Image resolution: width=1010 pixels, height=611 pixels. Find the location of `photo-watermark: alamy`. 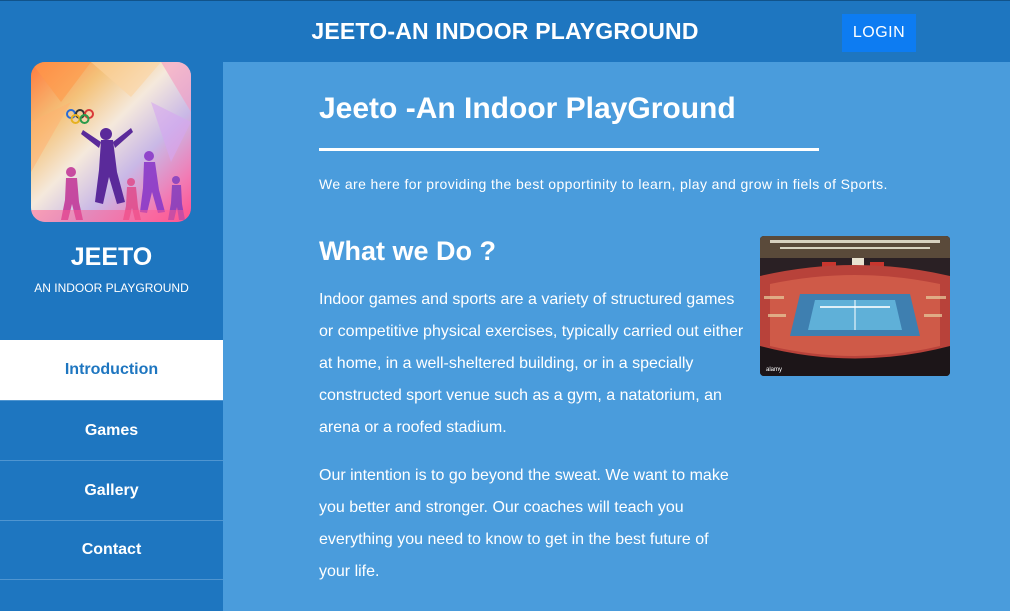

photo-watermark: alamy is located at coordinates (774, 370).